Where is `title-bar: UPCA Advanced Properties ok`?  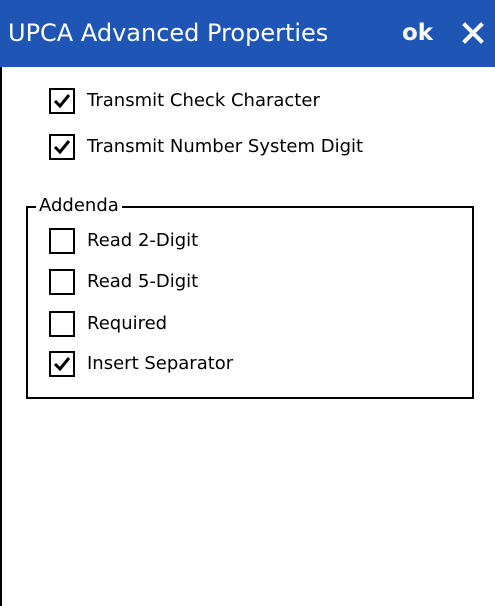 title-bar: UPCA Advanced Properties ok is located at coordinates (247, 33).